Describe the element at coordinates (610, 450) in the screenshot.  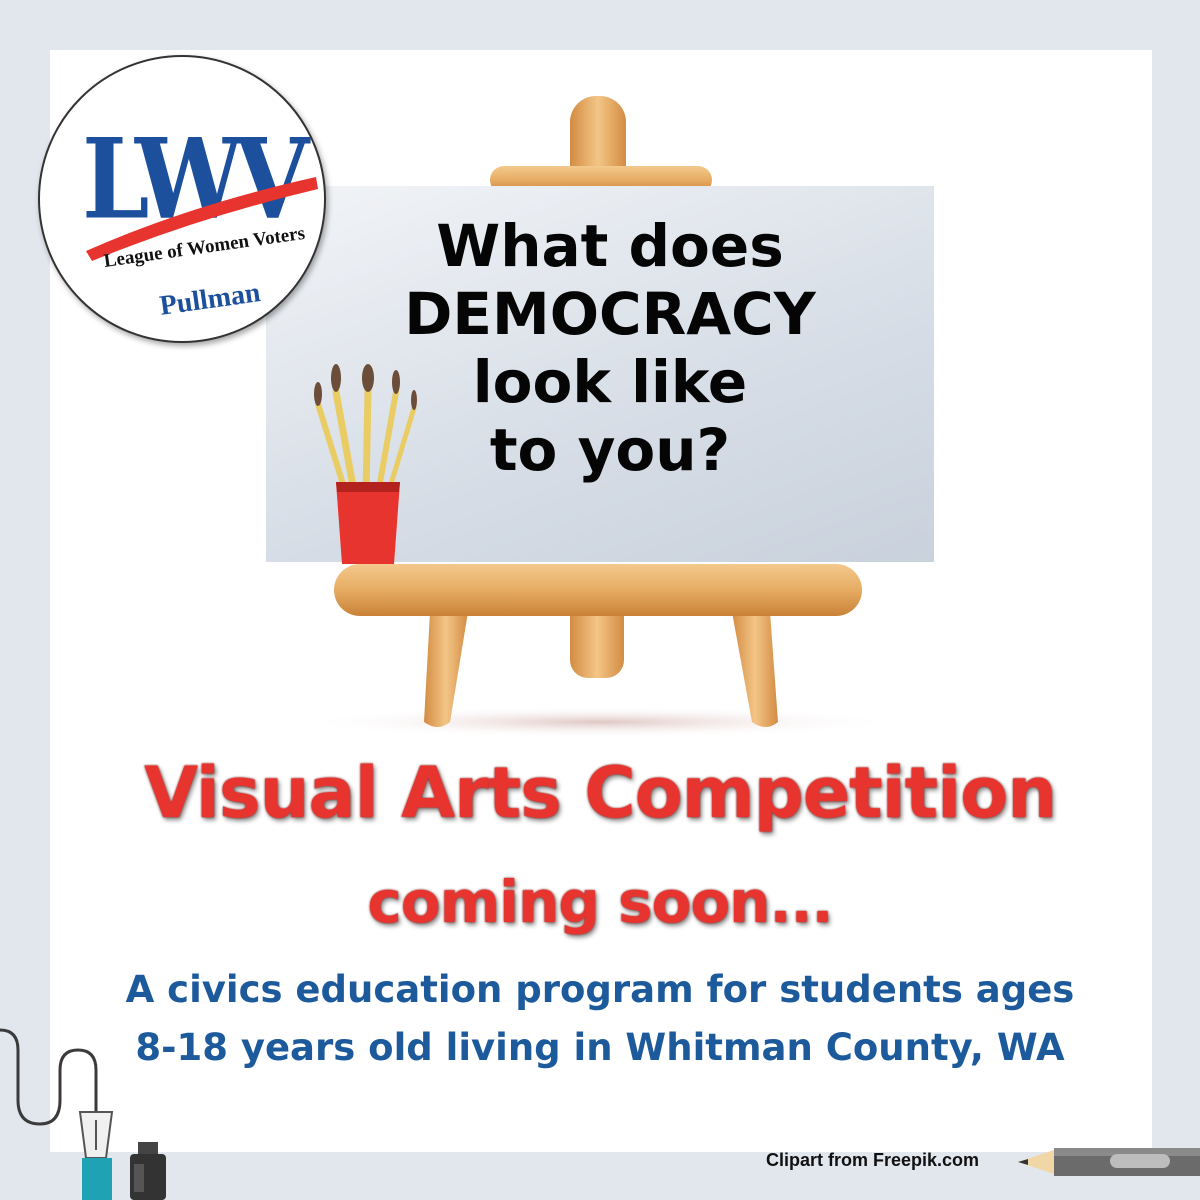
I see `board-line-4: to you?` at that location.